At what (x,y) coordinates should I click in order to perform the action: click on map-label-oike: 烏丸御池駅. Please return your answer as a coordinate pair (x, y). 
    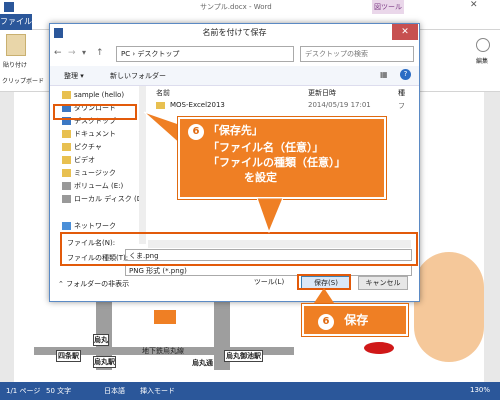
    Looking at the image, I should click on (243, 356).